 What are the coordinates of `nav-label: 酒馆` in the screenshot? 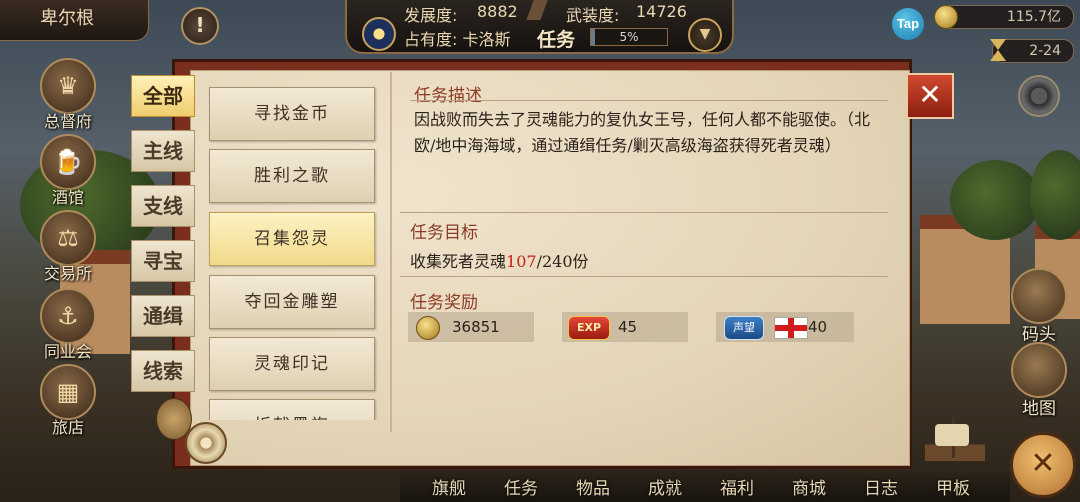 It's located at (67, 197).